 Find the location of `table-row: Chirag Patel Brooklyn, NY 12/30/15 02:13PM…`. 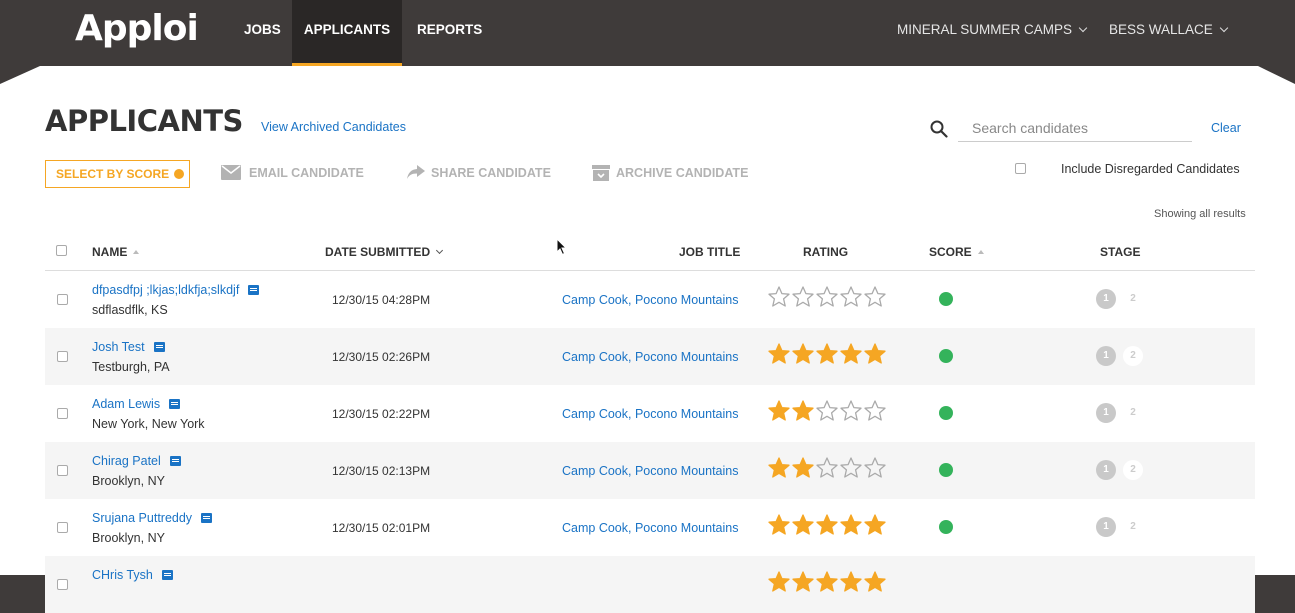

table-row: Chirag Patel Brooklyn, NY 12/30/15 02:13PM… is located at coordinates (650, 470).